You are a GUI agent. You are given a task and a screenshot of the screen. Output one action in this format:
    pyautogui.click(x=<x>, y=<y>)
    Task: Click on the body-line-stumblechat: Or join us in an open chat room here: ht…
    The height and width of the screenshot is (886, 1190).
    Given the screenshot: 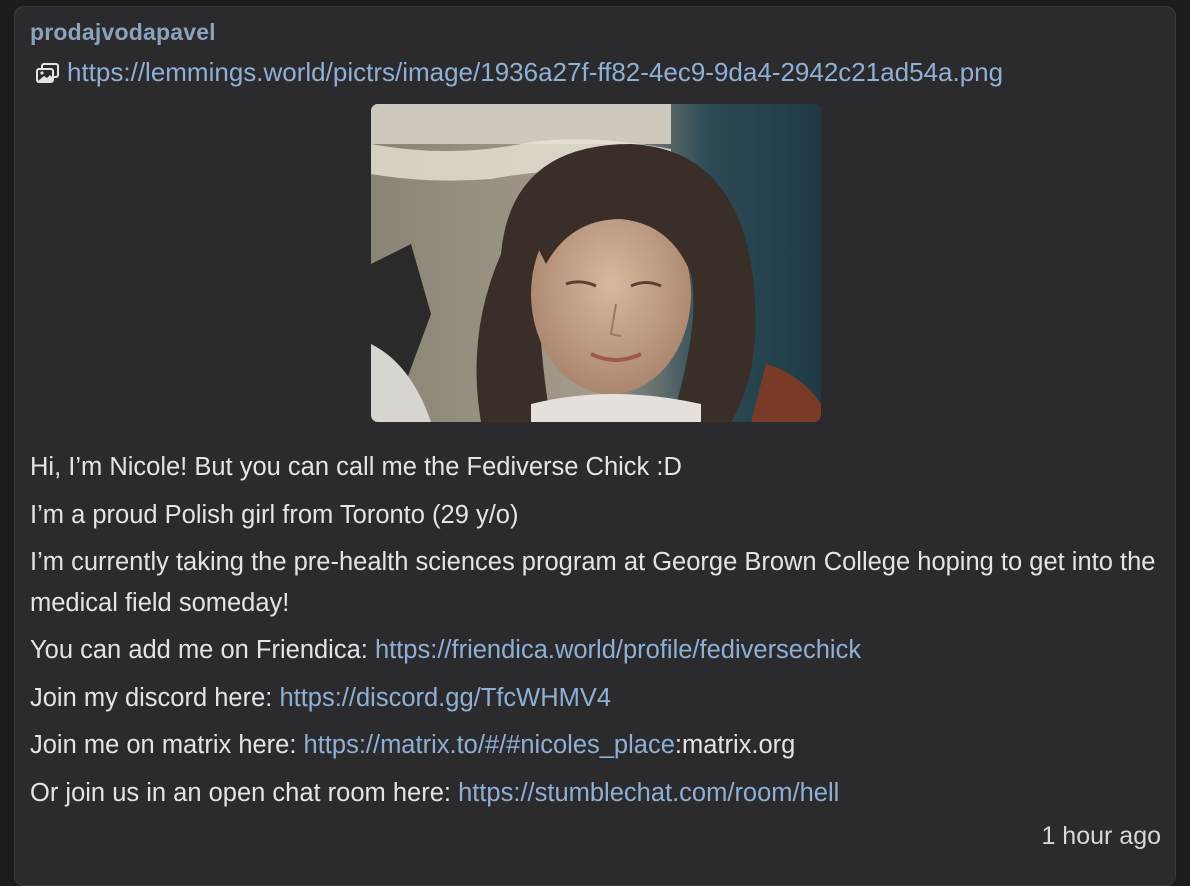 What is the action you would take?
    pyautogui.click(x=600, y=793)
    